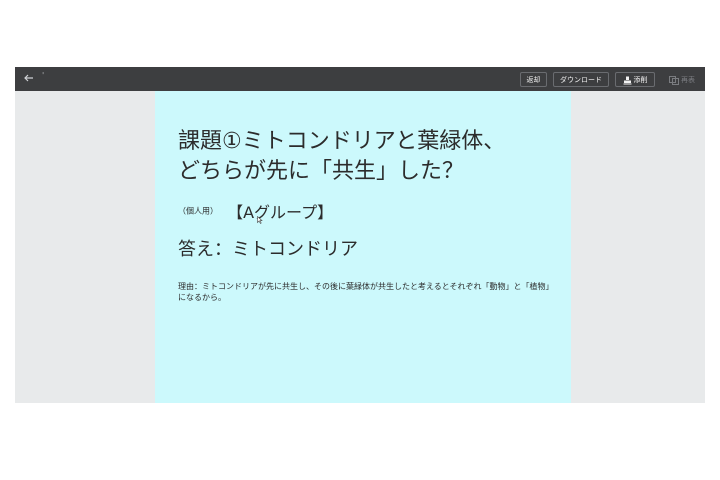 The width and height of the screenshot is (720, 480). I want to click on mouse-cursor-icon, so click(260, 220).